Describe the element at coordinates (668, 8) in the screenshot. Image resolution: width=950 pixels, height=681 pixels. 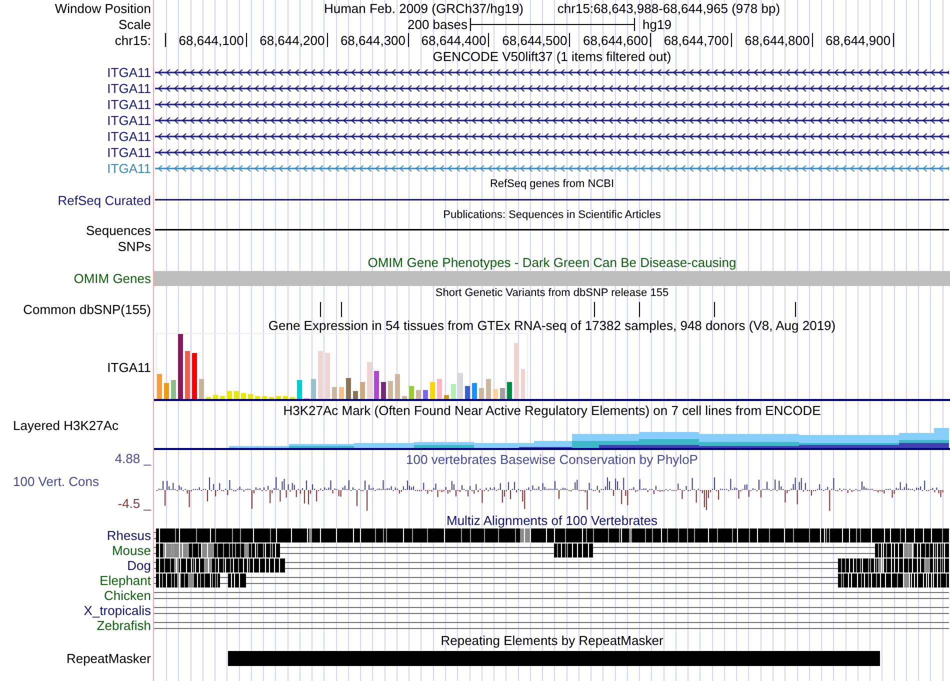
I see `position-text: chr15:68,643,988-68,644,965 (978 bp)` at that location.